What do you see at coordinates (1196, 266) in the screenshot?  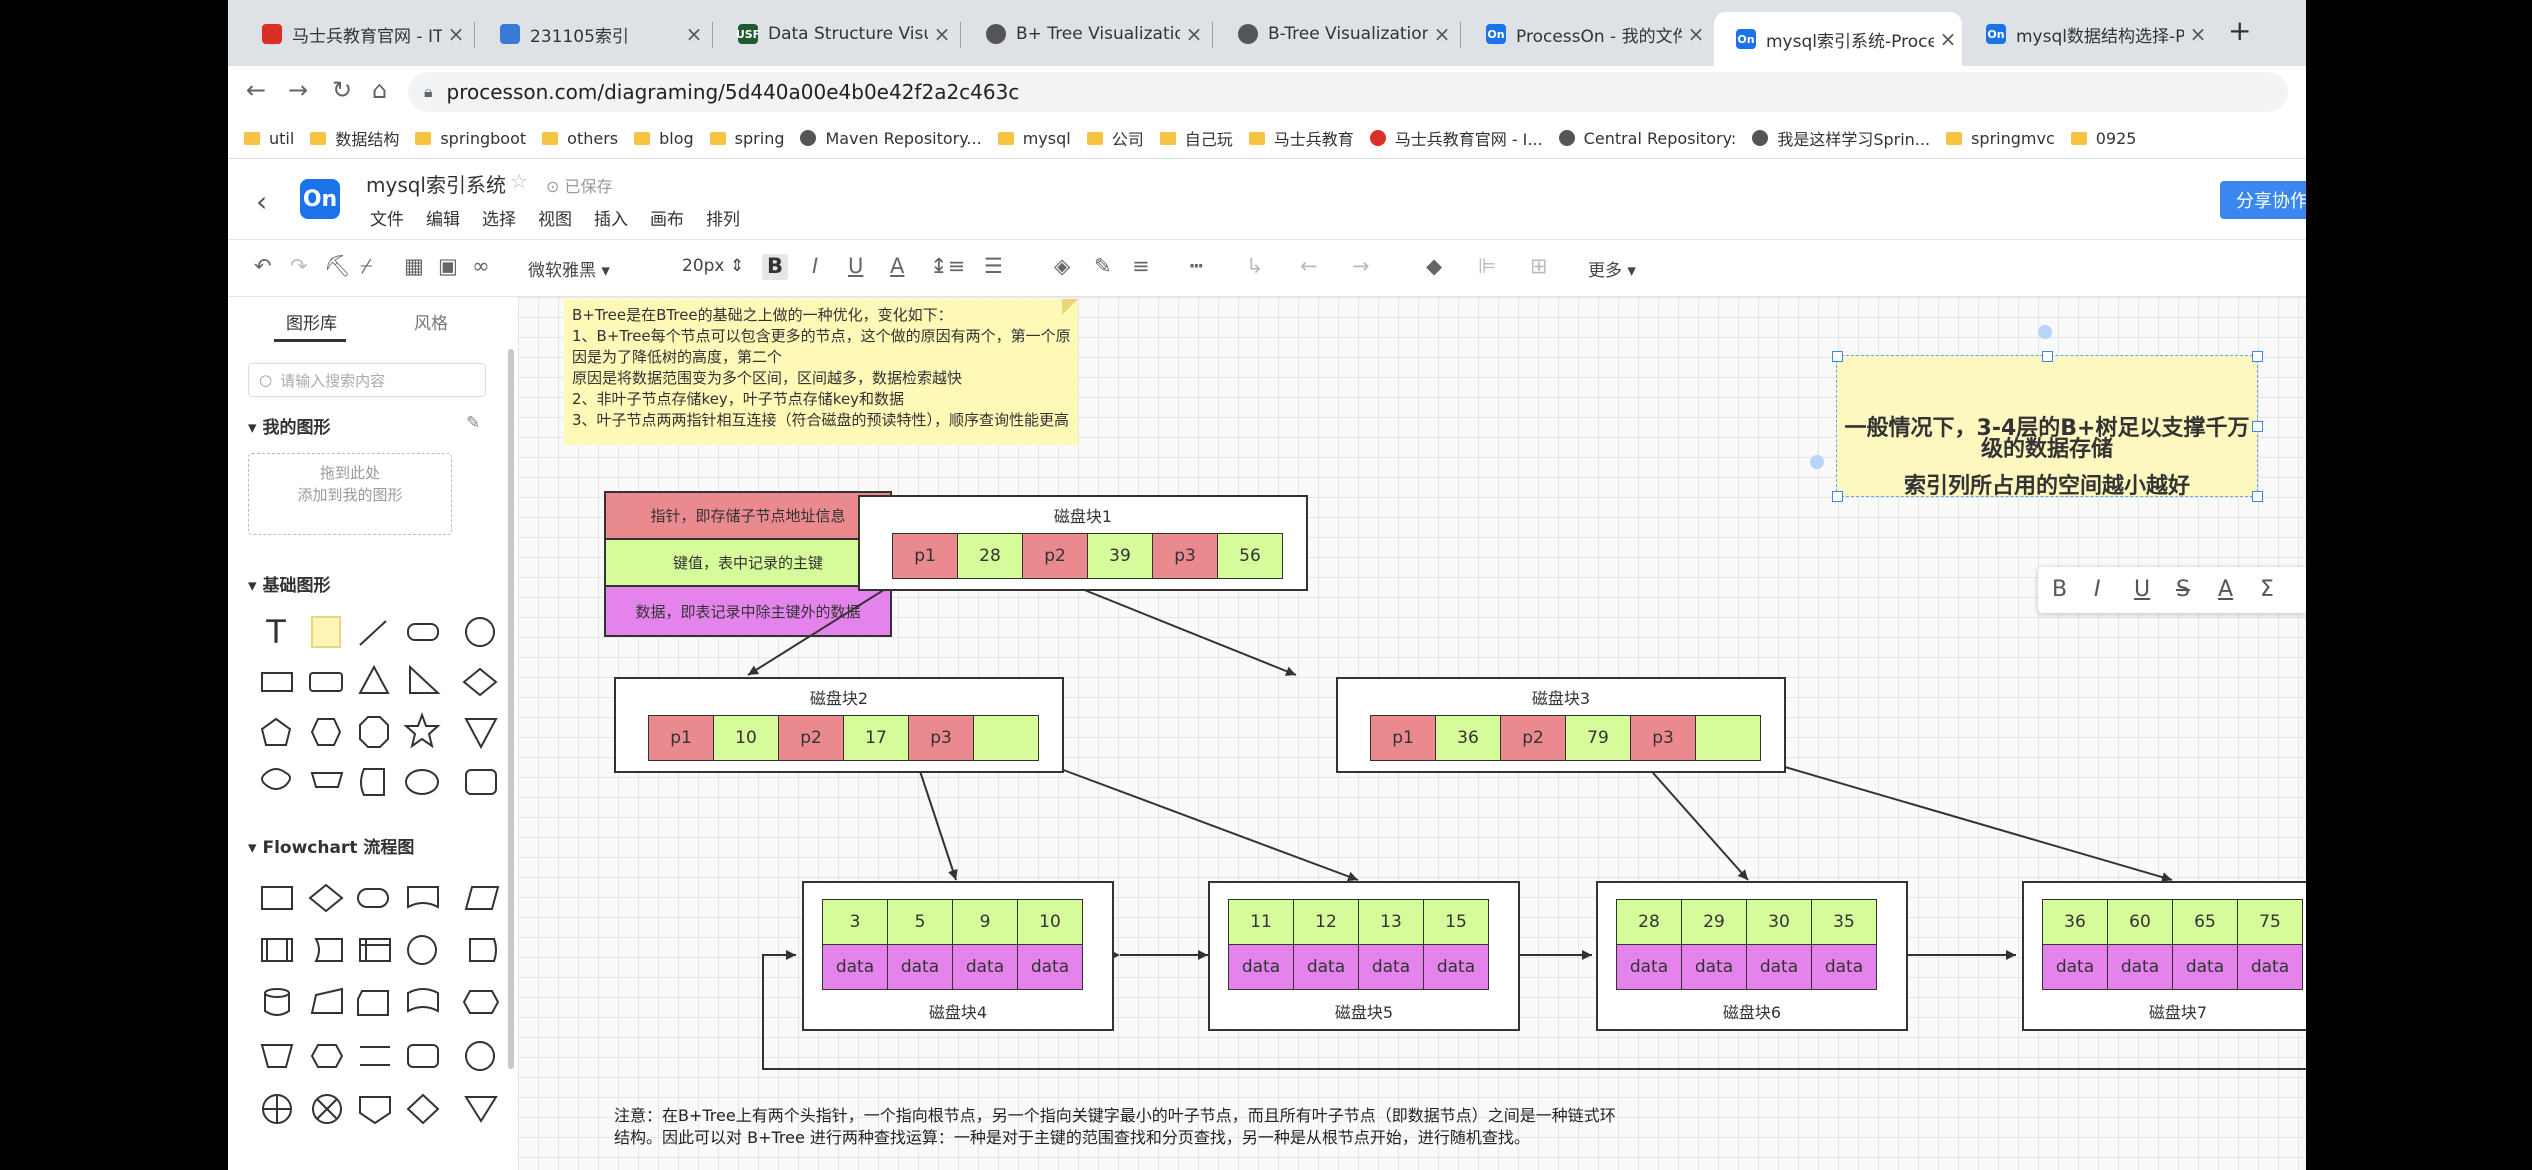 I see `line-style-icon: ┅` at bounding box center [1196, 266].